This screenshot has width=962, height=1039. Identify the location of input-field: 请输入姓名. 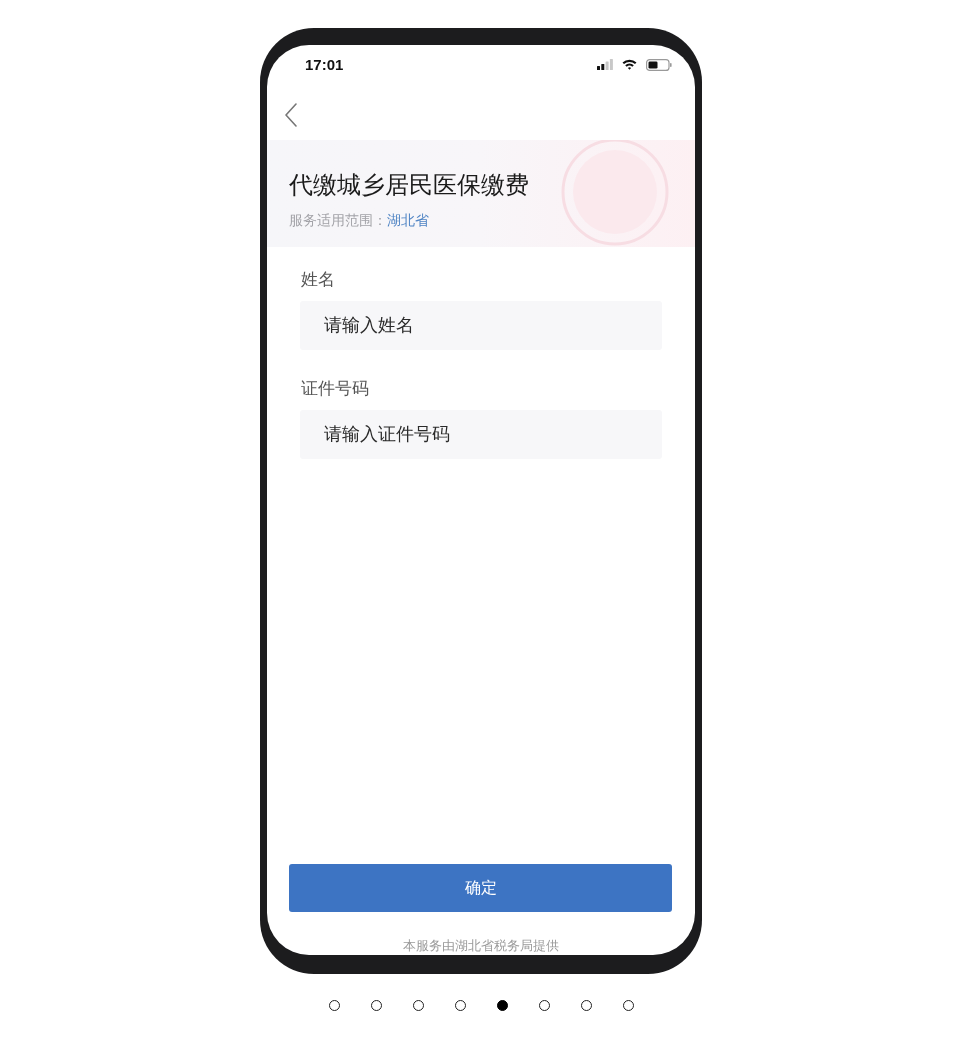
(481, 325).